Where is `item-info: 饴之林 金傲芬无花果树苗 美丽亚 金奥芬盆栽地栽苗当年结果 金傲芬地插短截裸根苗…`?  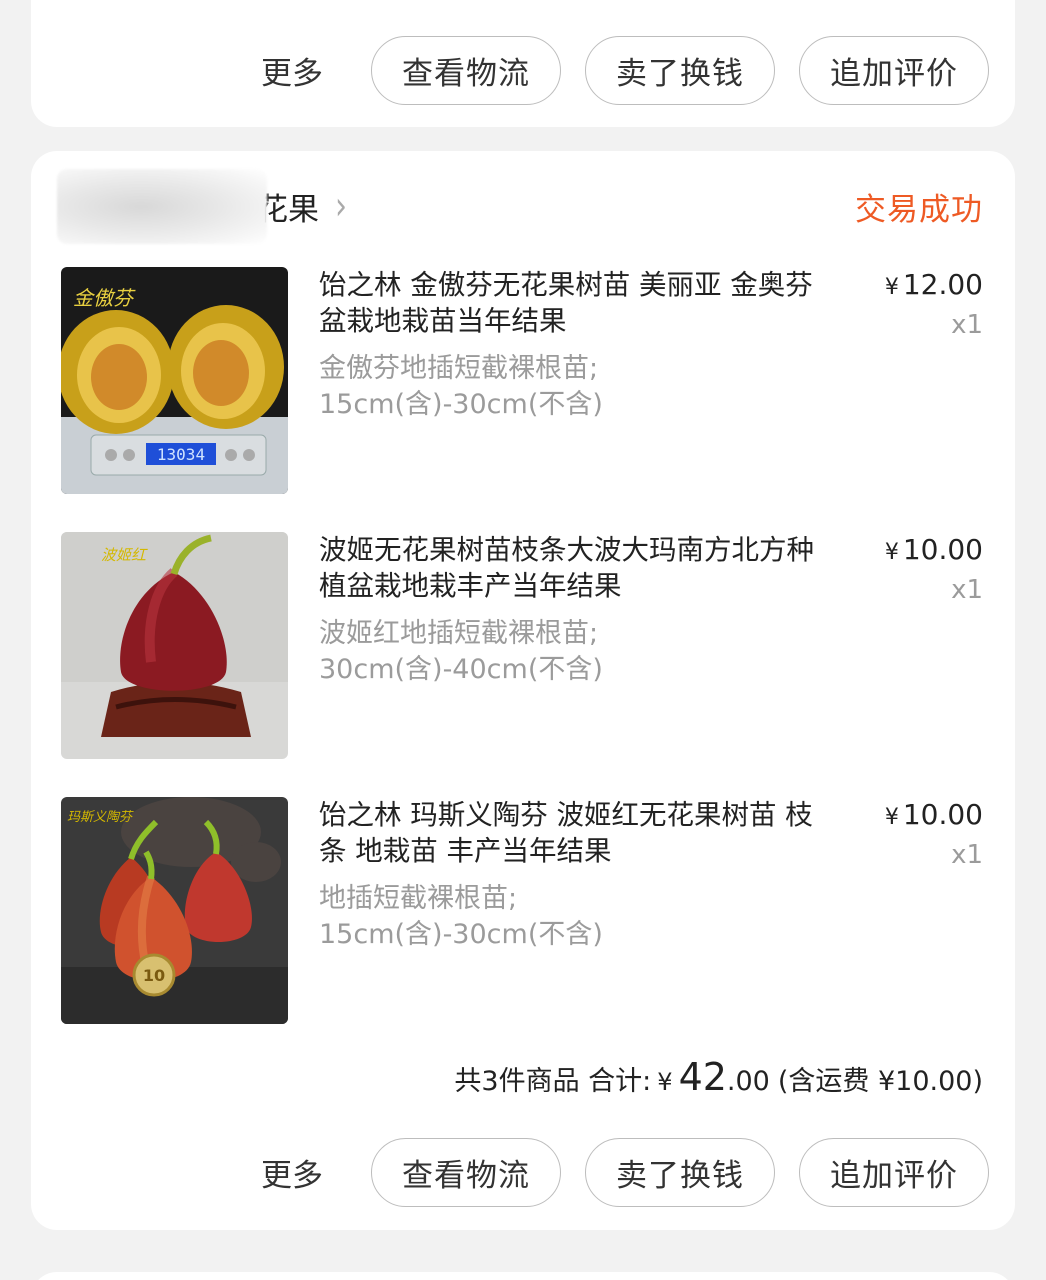 item-info: 饴之林 金傲芬无花果树苗 美丽亚 金奥芬盆栽地栽苗当年结果 金傲芬地插短截裸根苗… is located at coordinates (569, 345).